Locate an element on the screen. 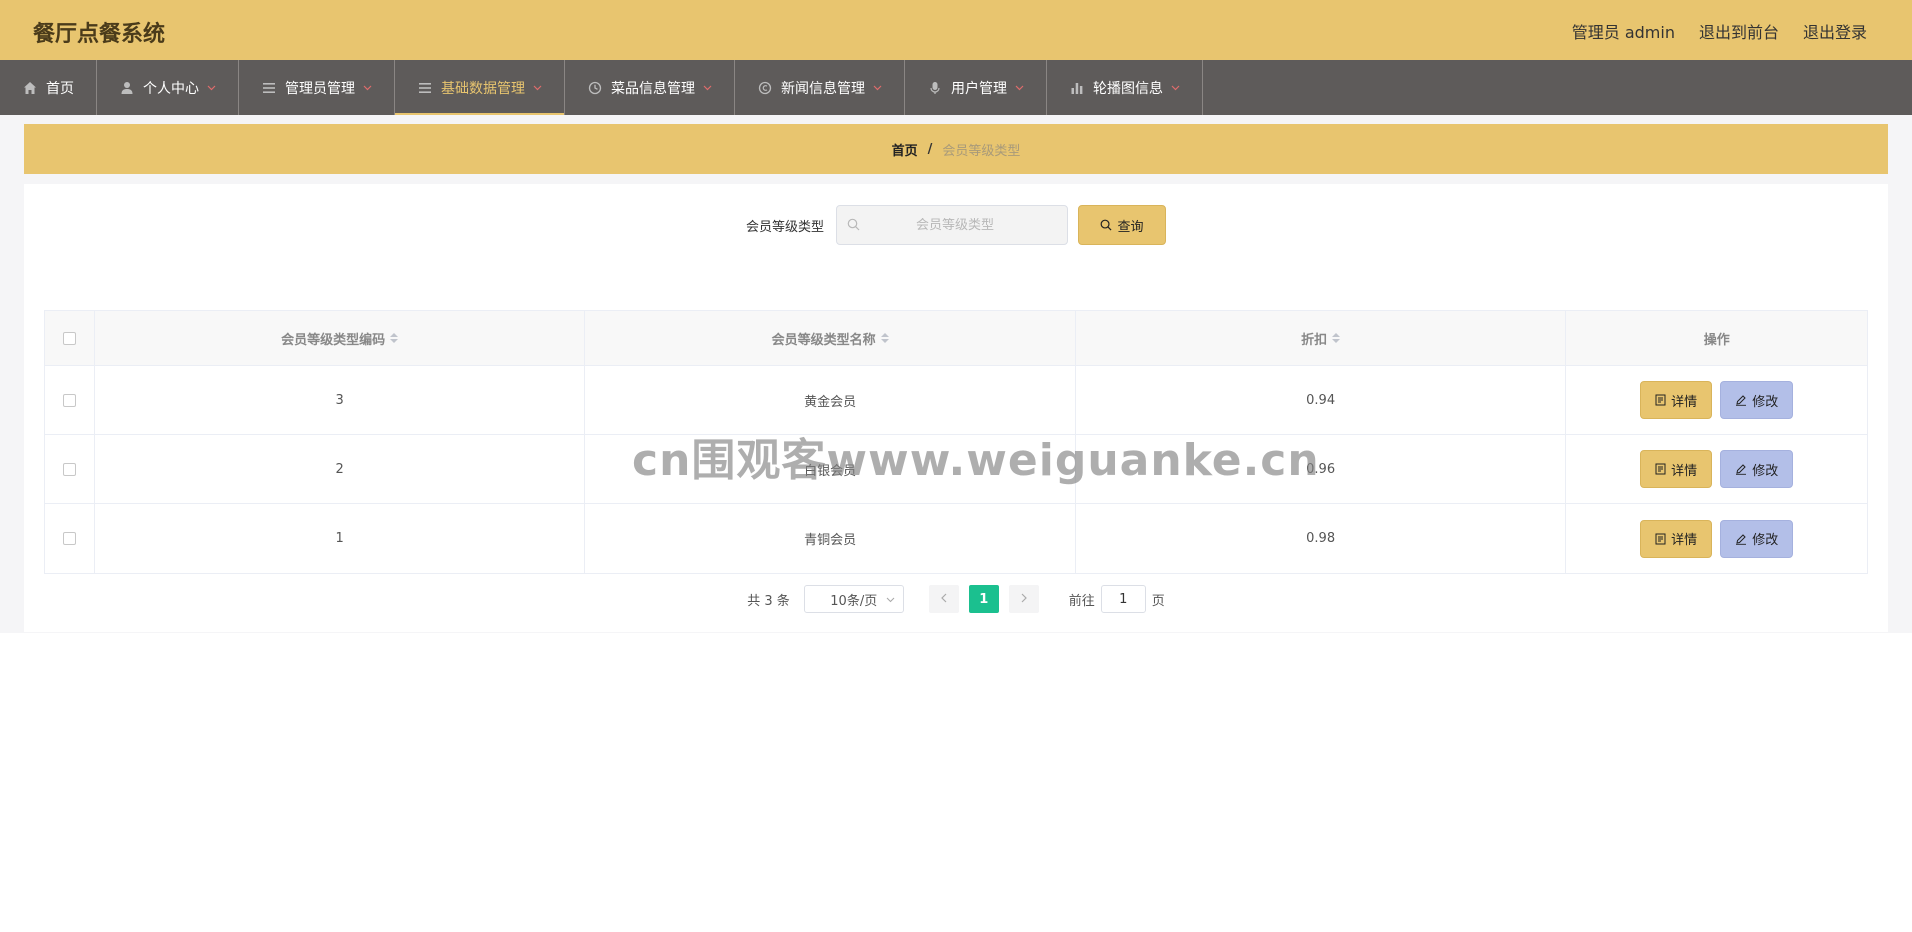  cell-name: 白银会员 is located at coordinates (830, 469).